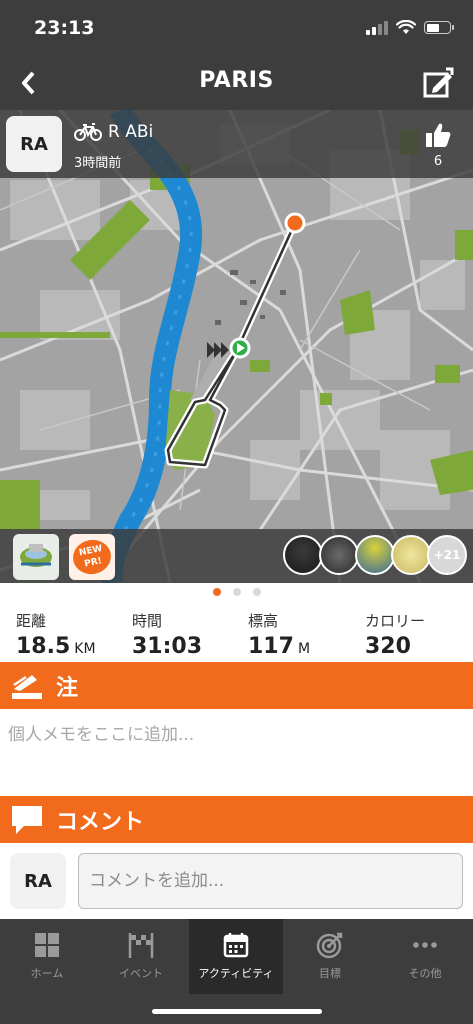 The width and height of the screenshot is (473, 1024). I want to click on activity-time-ago: 3時間前, so click(98, 163).